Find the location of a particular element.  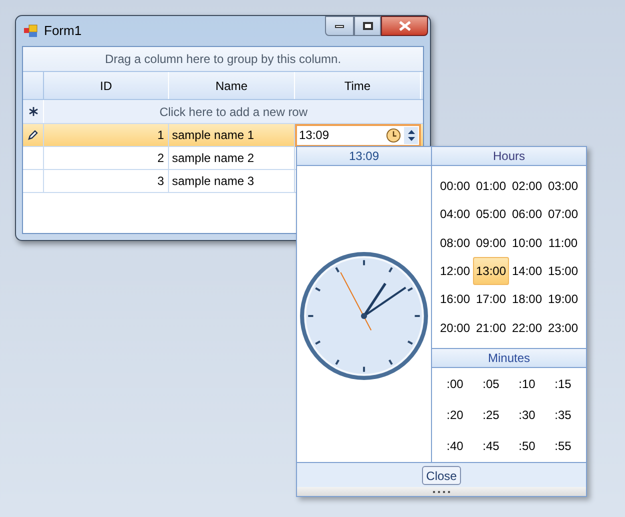

minute-option: :20 is located at coordinates (455, 415).